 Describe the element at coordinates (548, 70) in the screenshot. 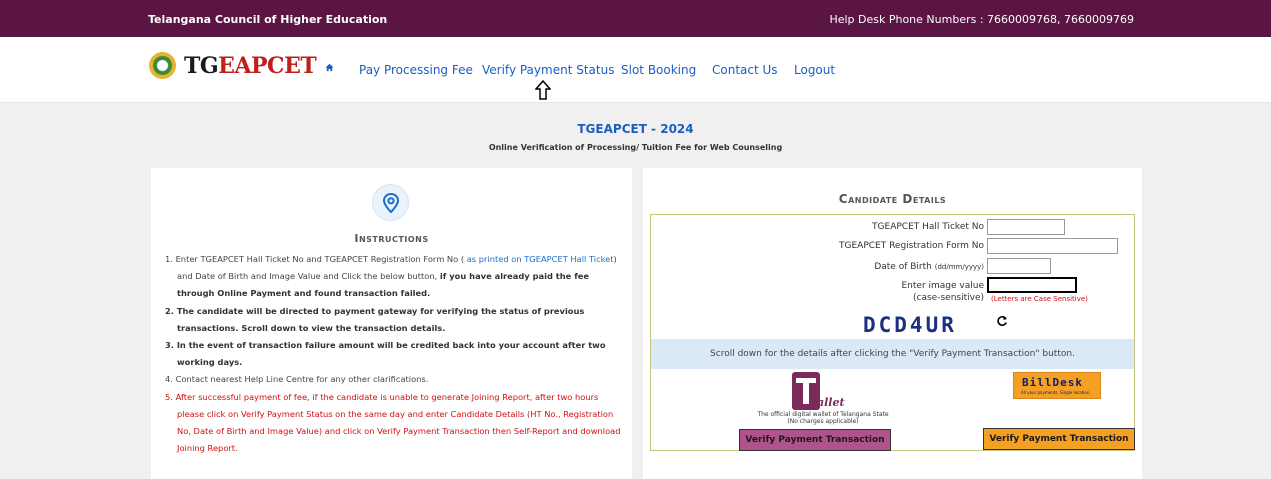

I see `nav-verify-payment-status: Verify Payment Status` at that location.